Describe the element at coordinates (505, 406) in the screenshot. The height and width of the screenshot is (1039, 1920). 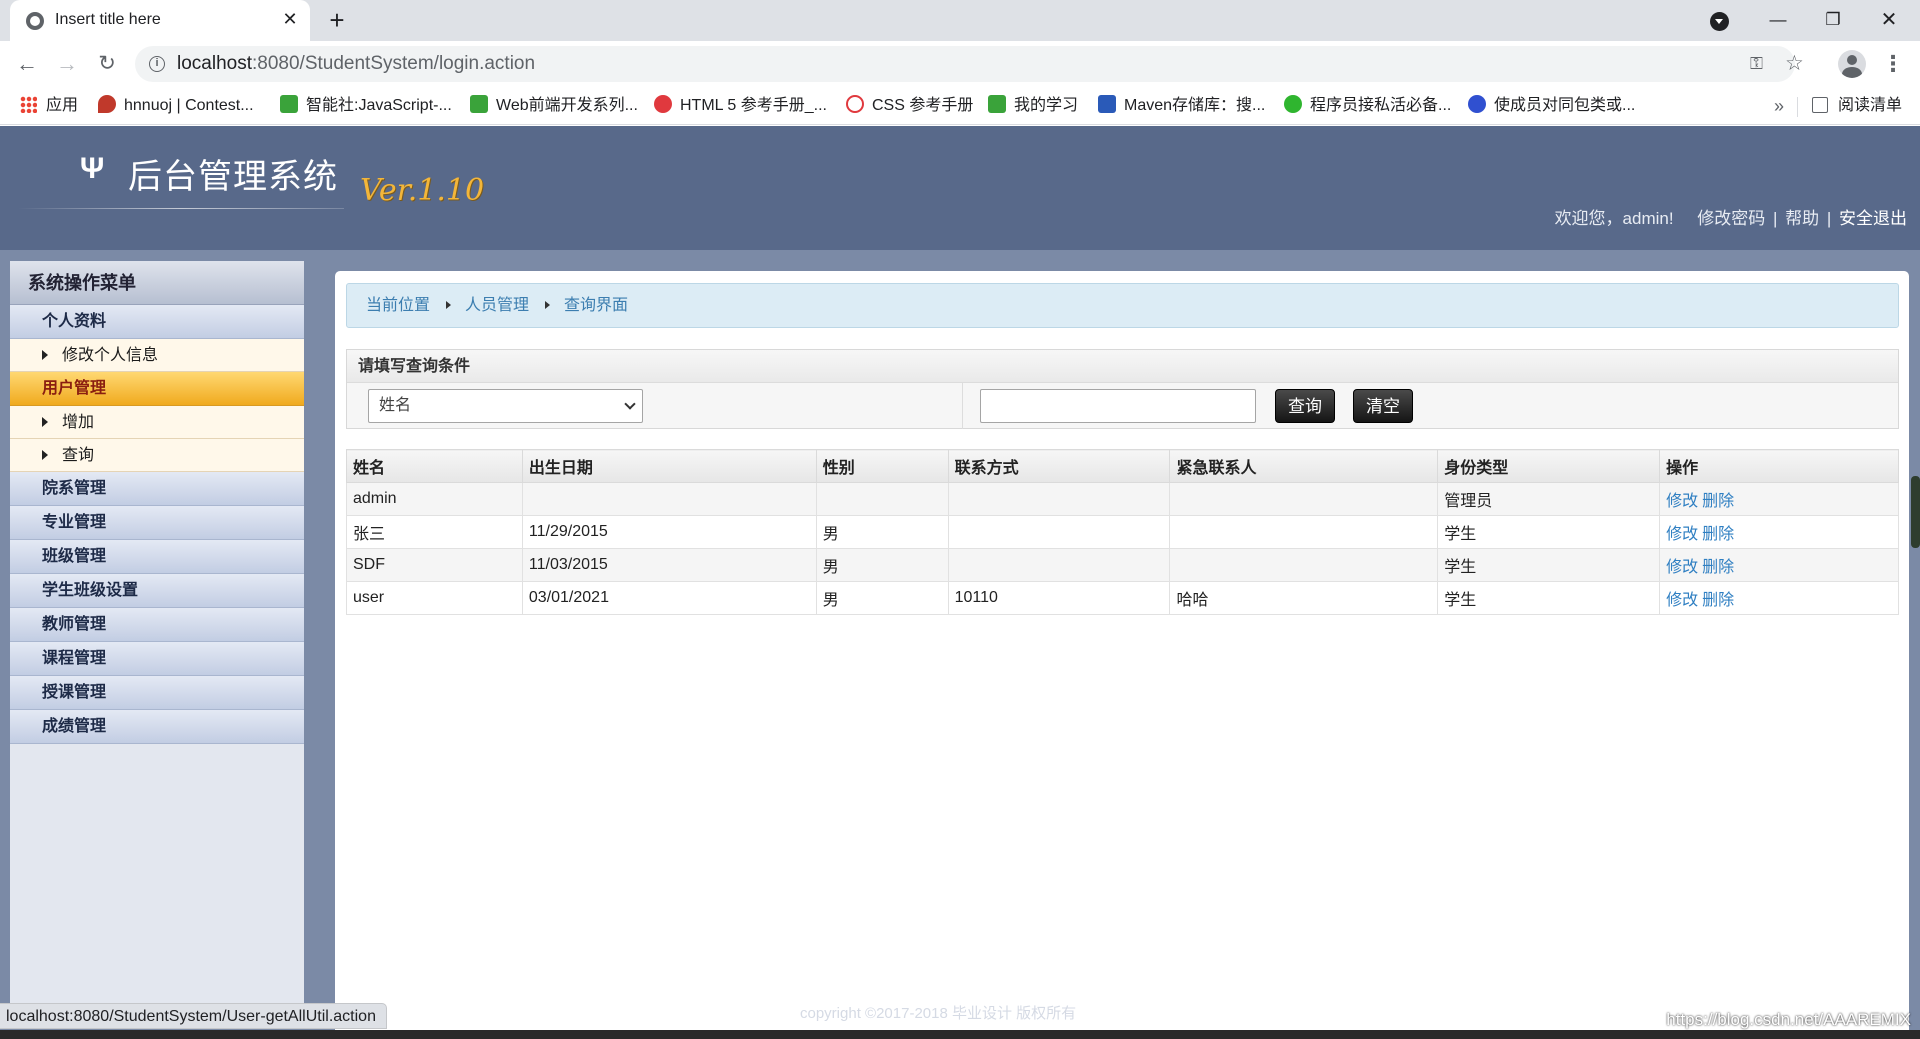
I see `query-field-select: 姓名` at that location.